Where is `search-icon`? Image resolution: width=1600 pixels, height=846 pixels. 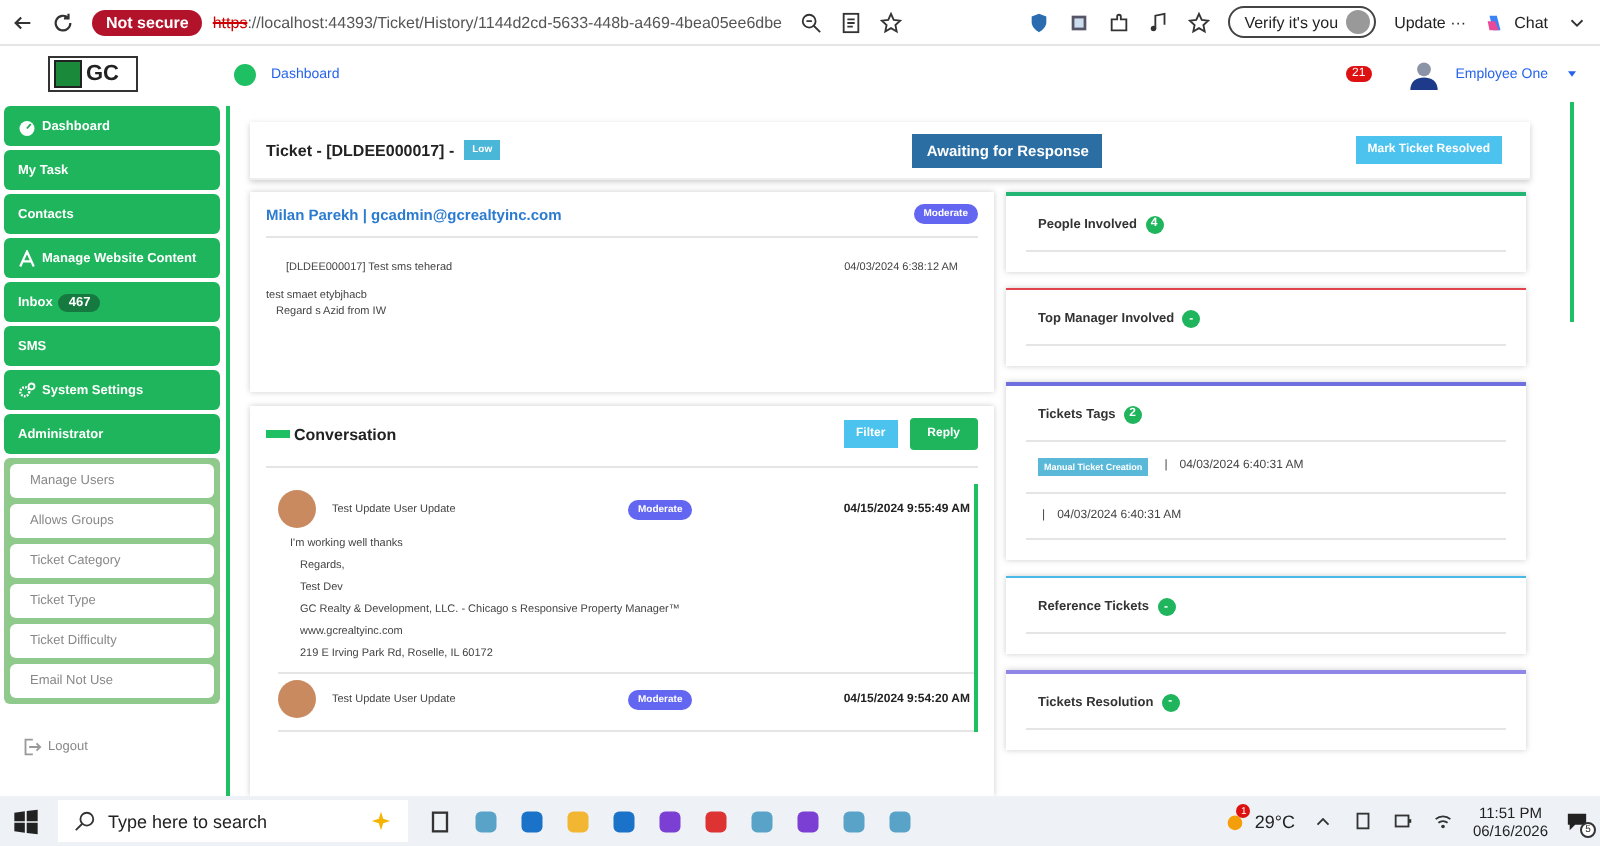 search-icon is located at coordinates (85, 821).